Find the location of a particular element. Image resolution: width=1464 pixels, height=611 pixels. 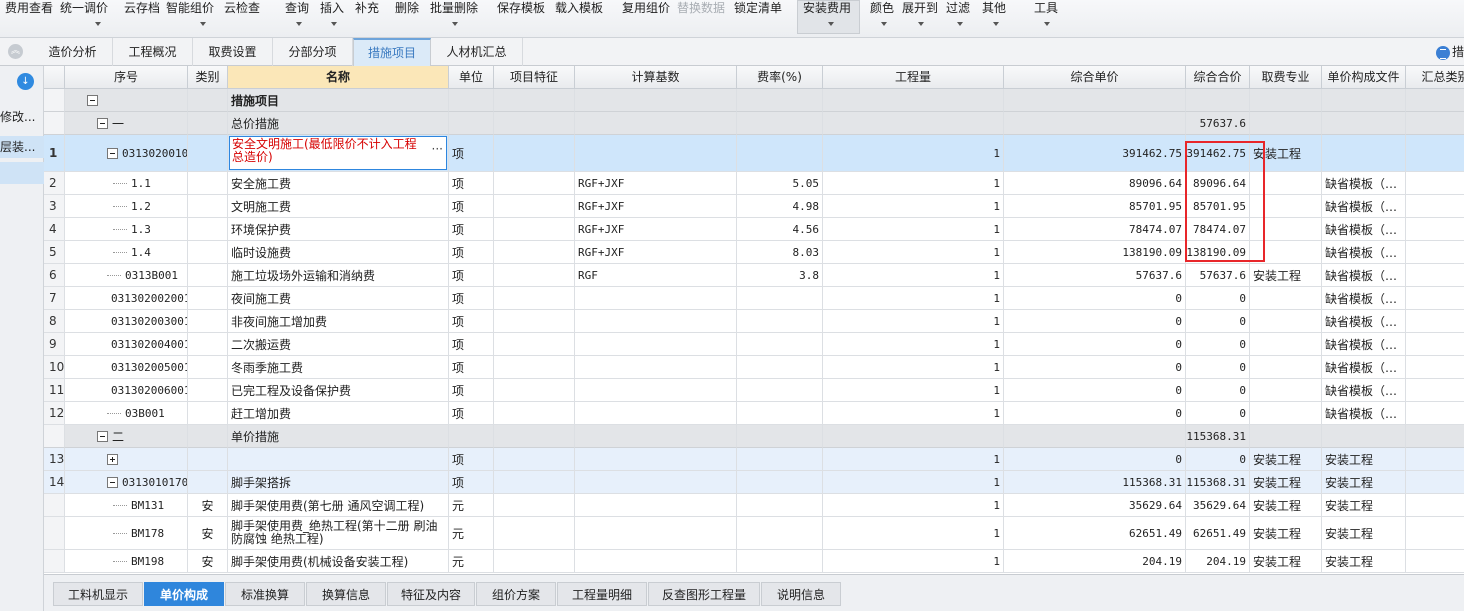

toolbar-unified-adjust-button: 统一调价 is located at coordinates (84, 8).